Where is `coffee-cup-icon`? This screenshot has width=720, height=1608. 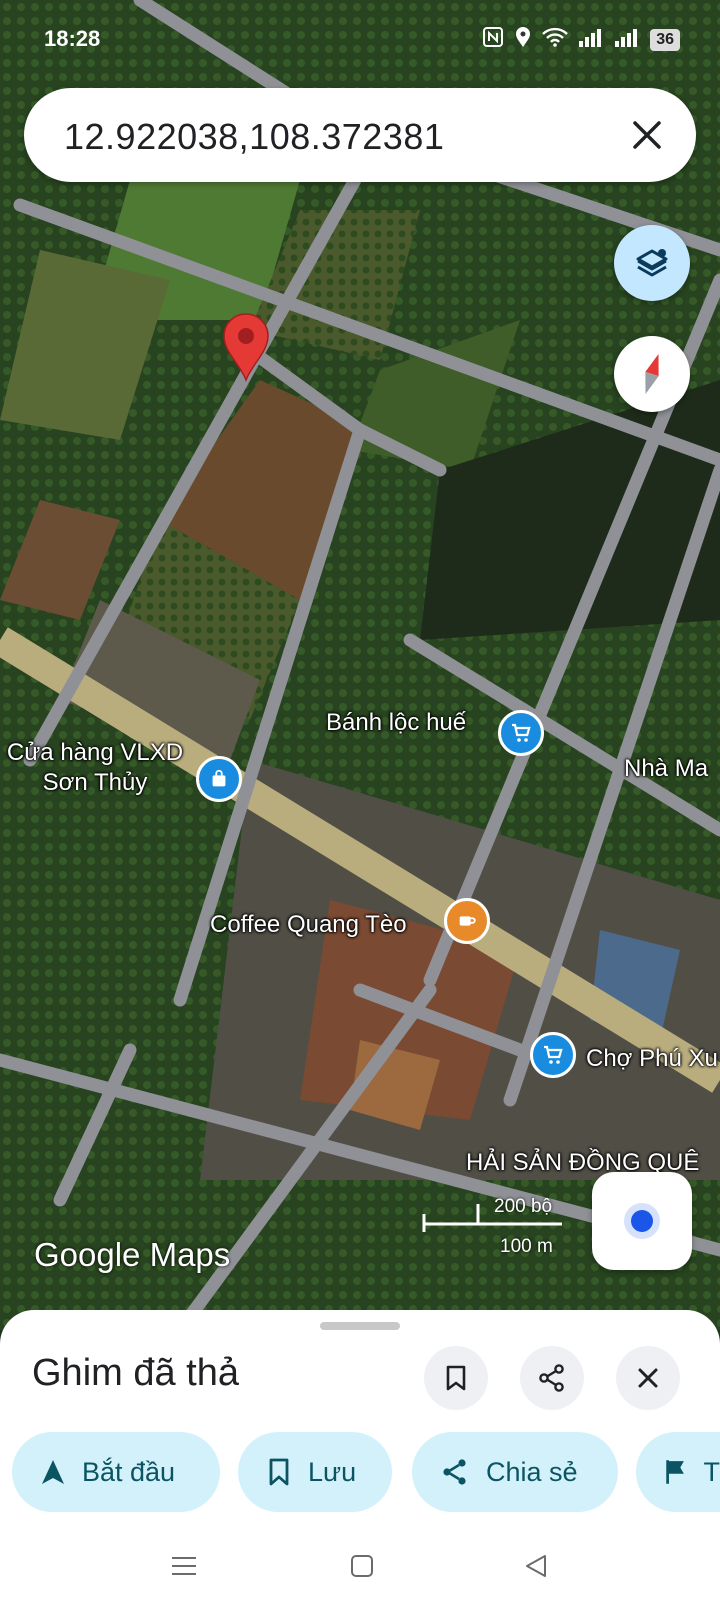
coffee-cup-icon is located at coordinates (467, 921).